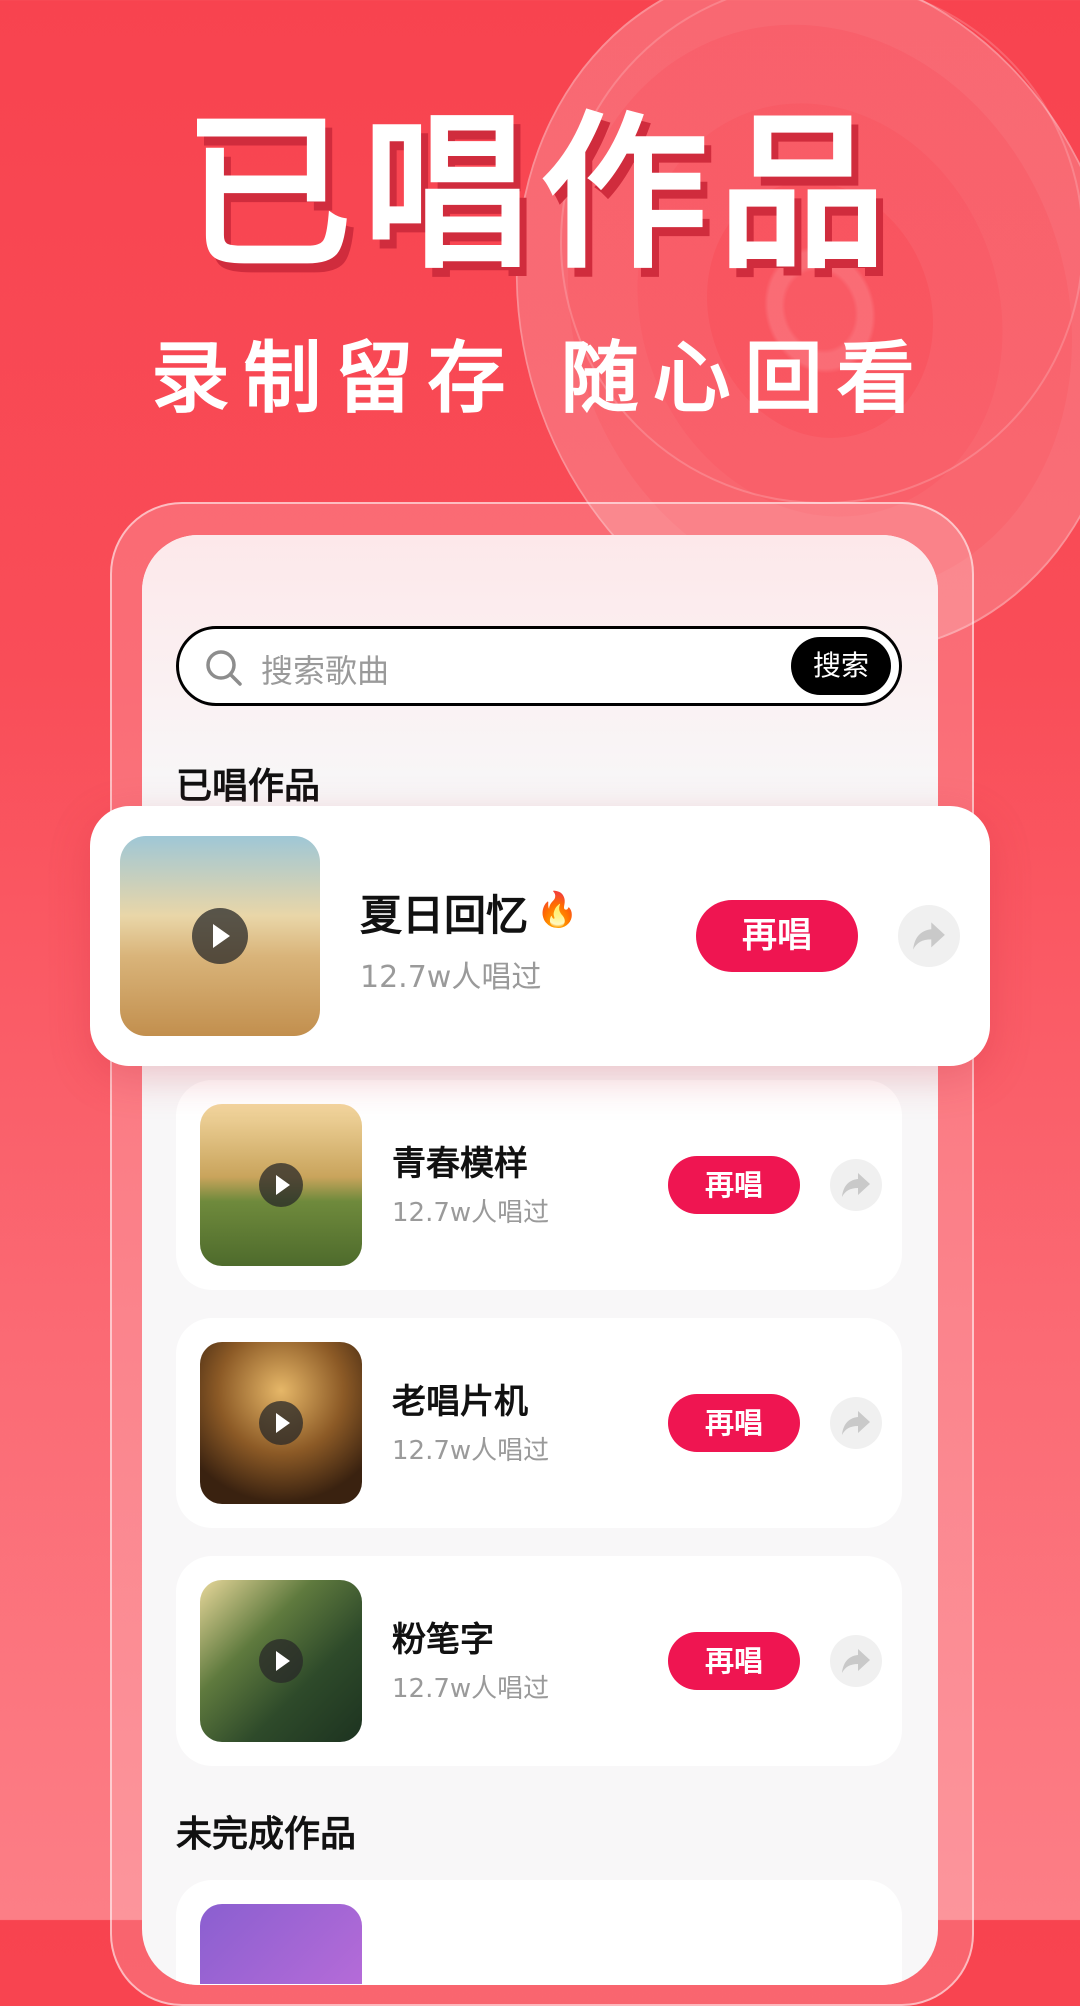 This screenshot has height=2006, width=1080. I want to click on featured-song-cover, so click(220, 936).